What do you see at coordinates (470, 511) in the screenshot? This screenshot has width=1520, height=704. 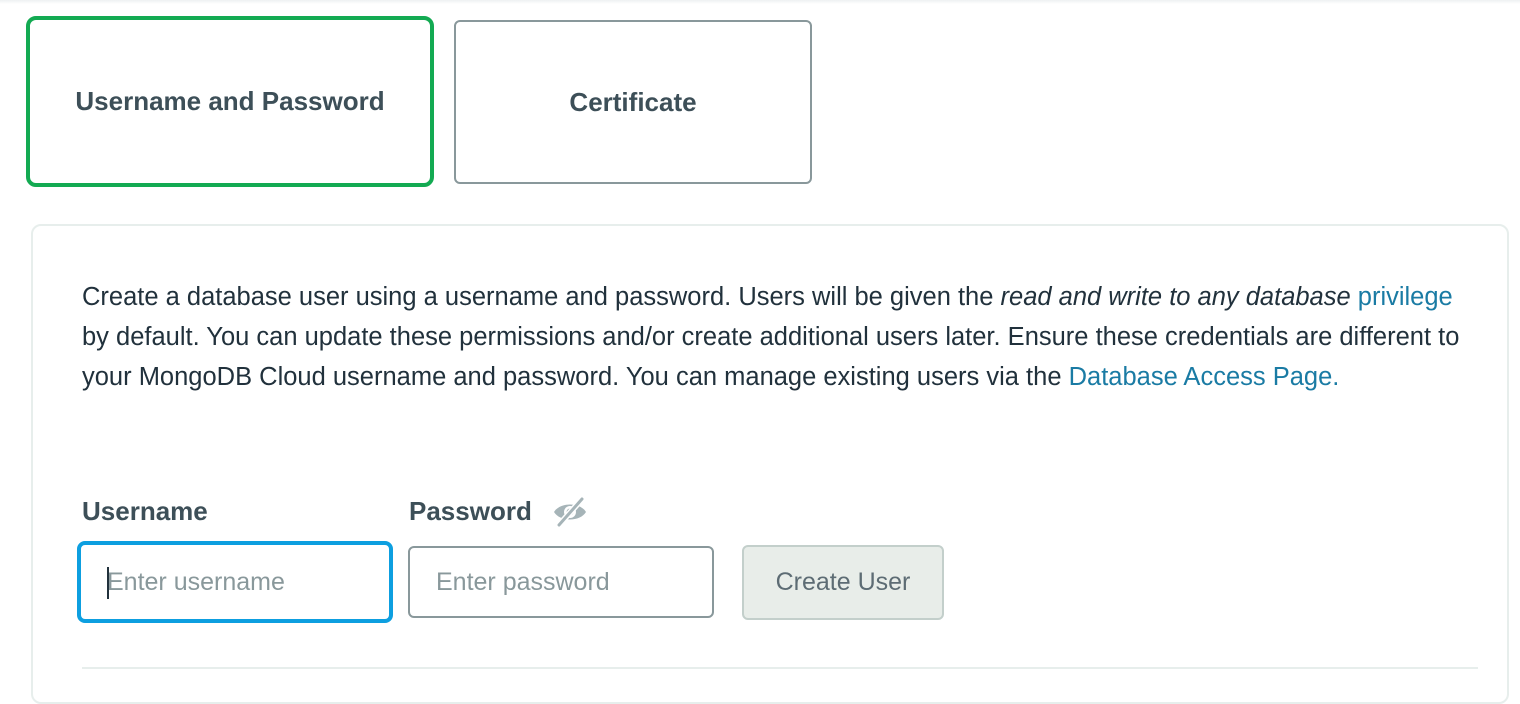 I see `password-label: Password` at bounding box center [470, 511].